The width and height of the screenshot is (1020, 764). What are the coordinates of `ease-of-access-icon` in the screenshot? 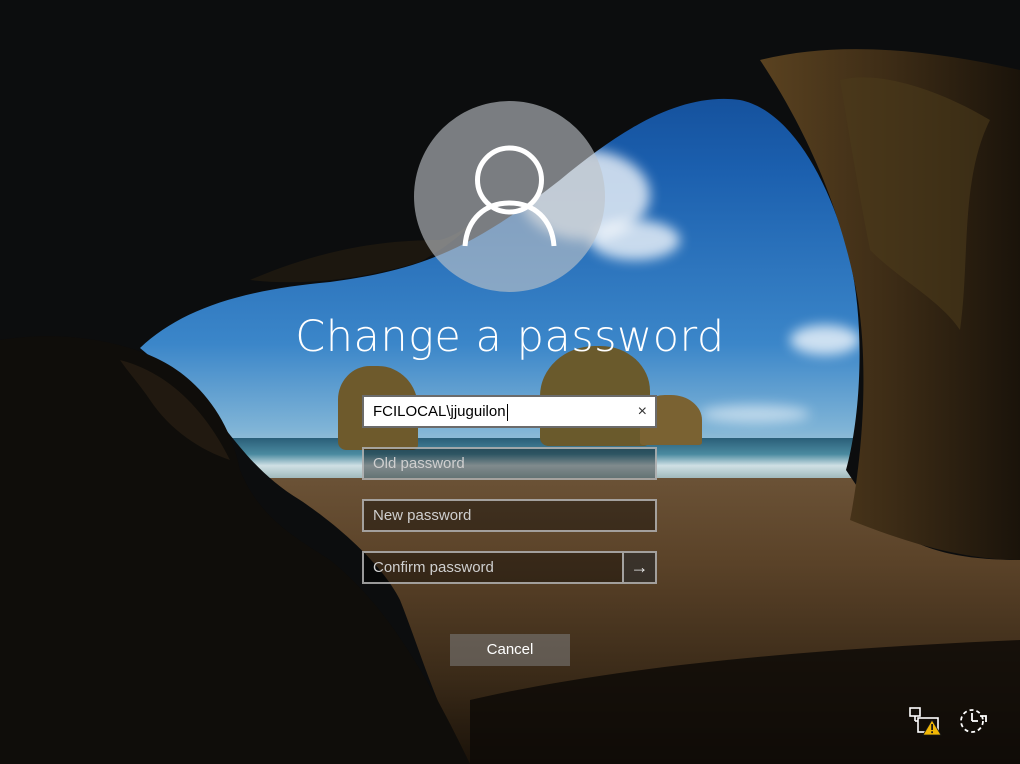 It's located at (974, 720).